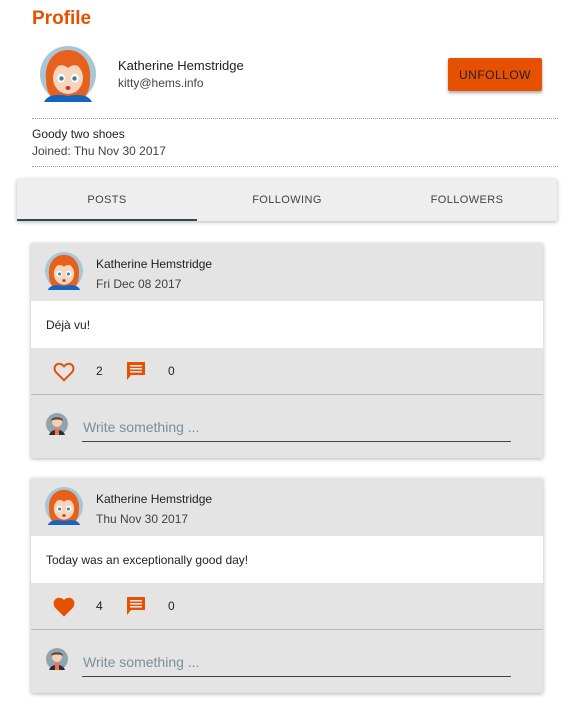  I want to click on page-title: Profile, so click(62, 18).